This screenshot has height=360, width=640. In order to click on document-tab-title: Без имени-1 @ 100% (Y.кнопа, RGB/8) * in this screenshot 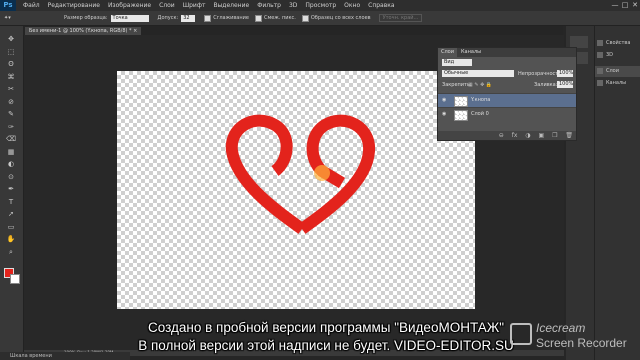, I will do `click(80, 31)`.